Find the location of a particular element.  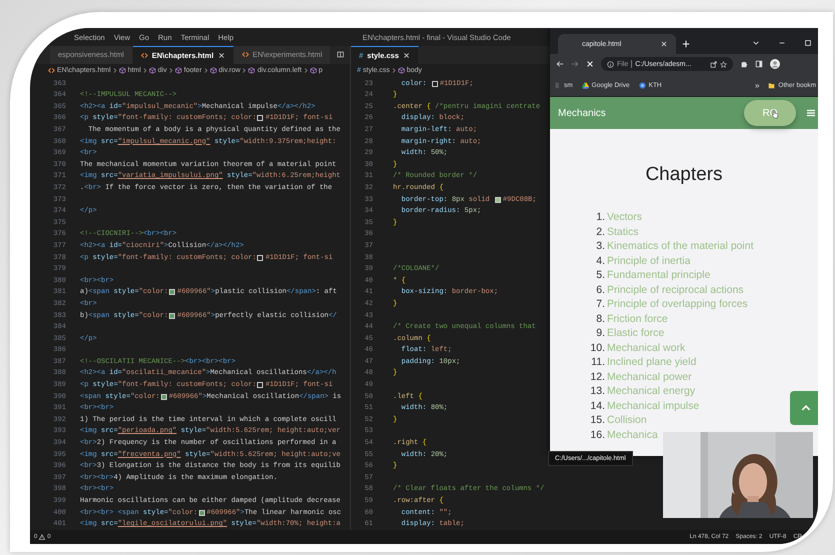

share-icon is located at coordinates (713, 64).